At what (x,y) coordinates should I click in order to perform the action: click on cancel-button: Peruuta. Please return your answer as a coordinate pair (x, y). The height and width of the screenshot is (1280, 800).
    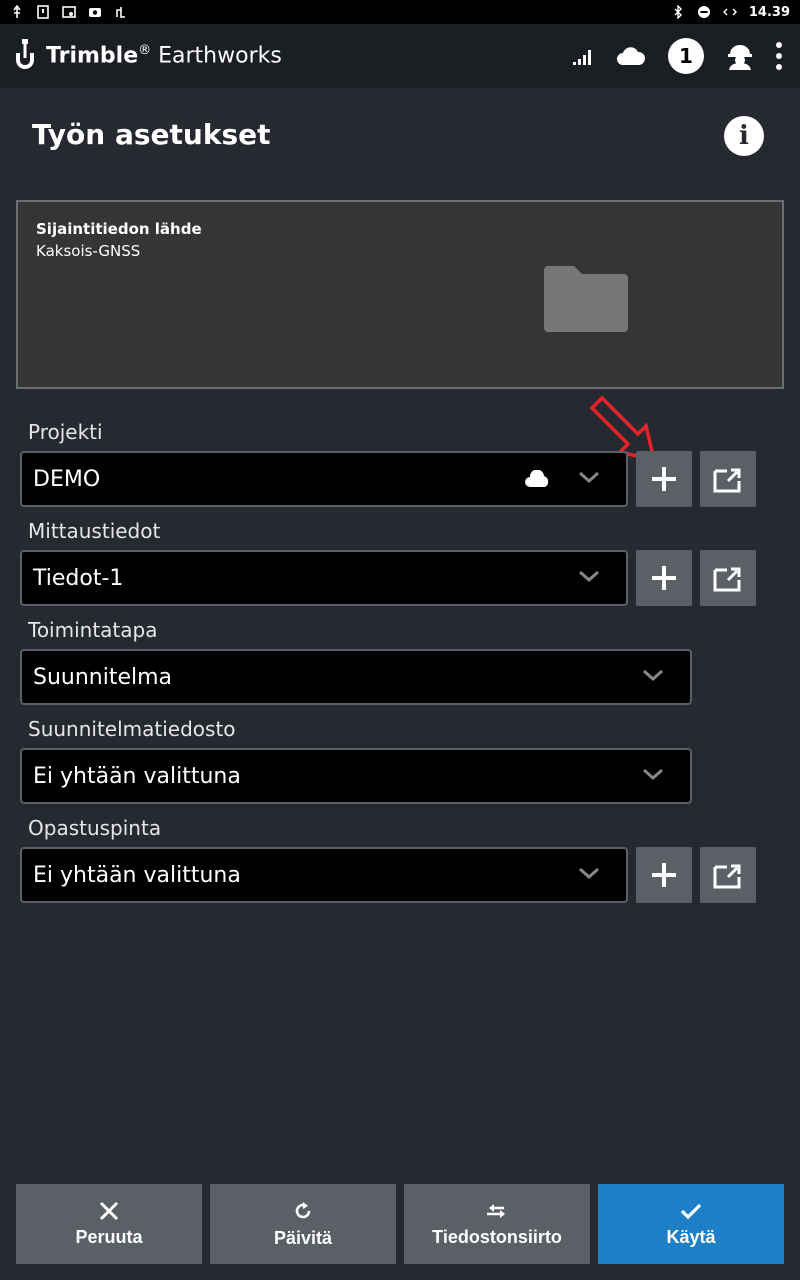
    Looking at the image, I should click on (109, 1224).